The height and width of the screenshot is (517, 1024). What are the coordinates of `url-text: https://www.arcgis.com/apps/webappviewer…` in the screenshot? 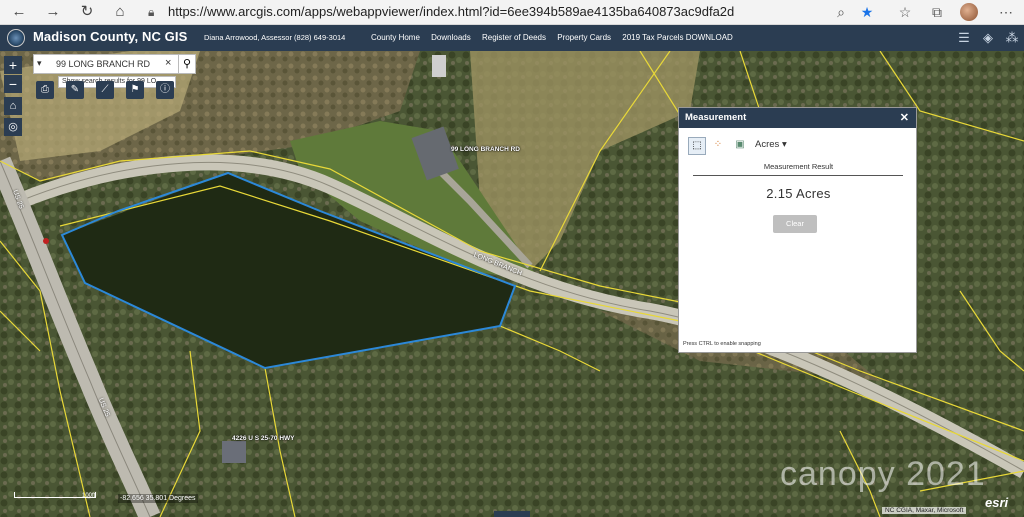 It's located at (451, 11).